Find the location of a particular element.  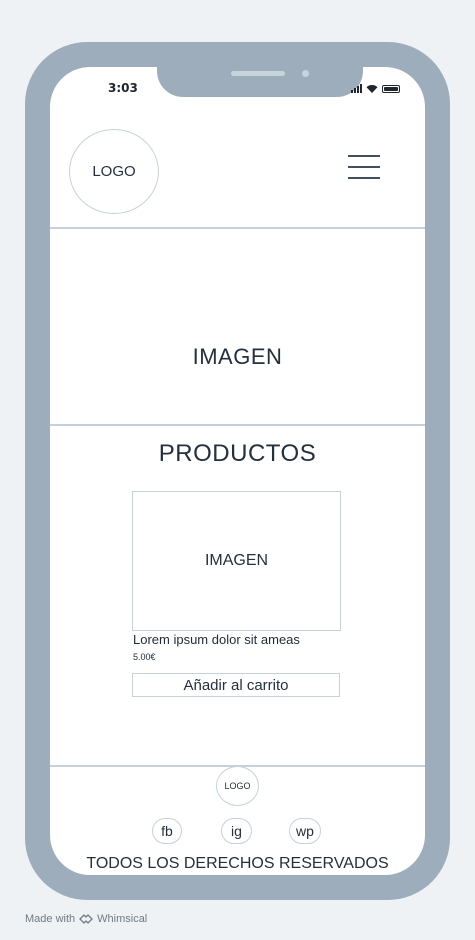

instagram-link: ig is located at coordinates (236, 831).